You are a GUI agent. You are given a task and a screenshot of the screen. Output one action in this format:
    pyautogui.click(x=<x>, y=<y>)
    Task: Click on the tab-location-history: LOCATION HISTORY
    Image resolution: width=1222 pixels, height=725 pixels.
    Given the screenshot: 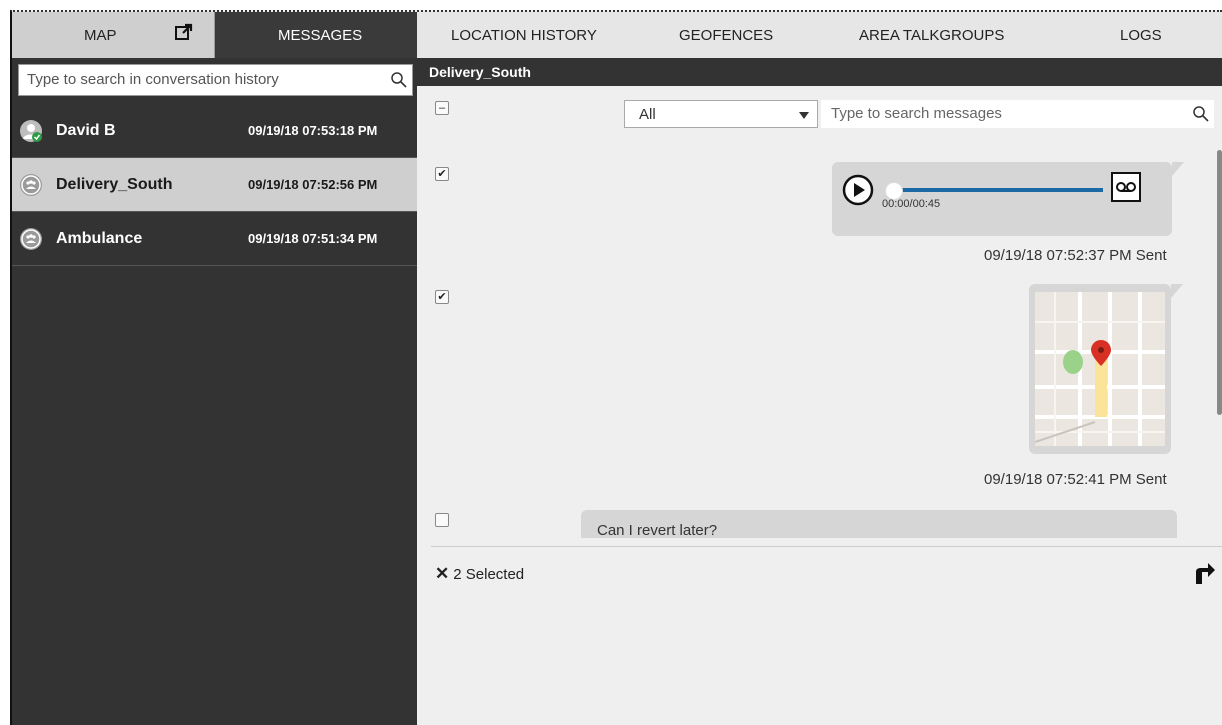 What is the action you would take?
    pyautogui.click(x=524, y=35)
    